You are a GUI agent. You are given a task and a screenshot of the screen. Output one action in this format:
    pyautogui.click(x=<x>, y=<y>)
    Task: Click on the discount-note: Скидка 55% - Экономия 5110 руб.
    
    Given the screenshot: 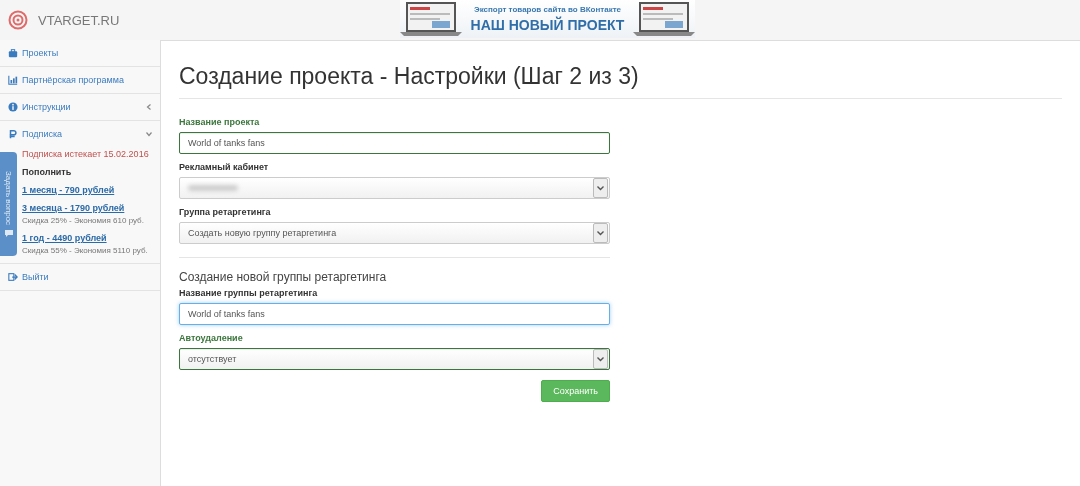 What is the action you would take?
    pyautogui.click(x=85, y=250)
    